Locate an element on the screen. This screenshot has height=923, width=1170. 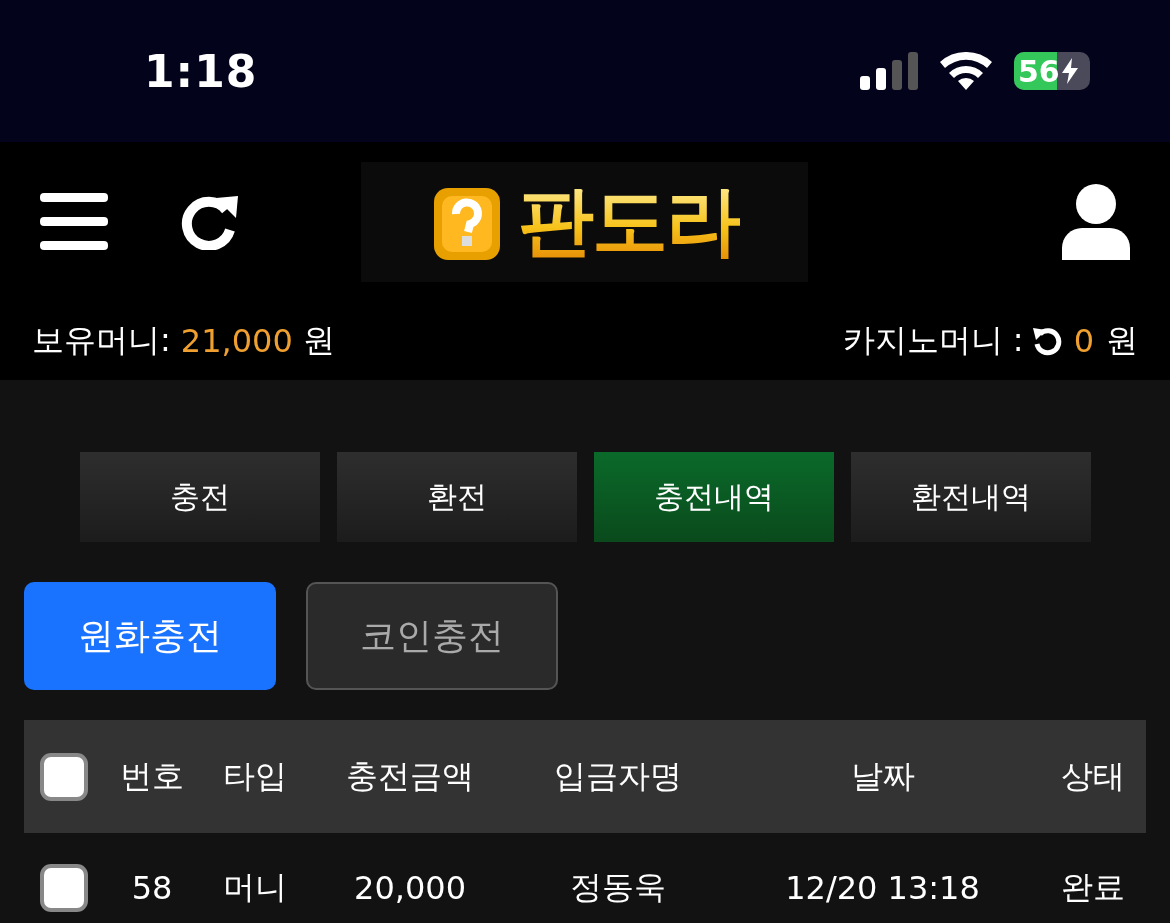
table-cell-text: 정동욱 is located at coordinates (617, 887).